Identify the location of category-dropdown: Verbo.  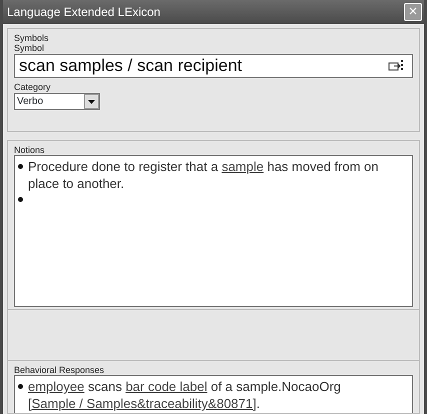
(57, 101).